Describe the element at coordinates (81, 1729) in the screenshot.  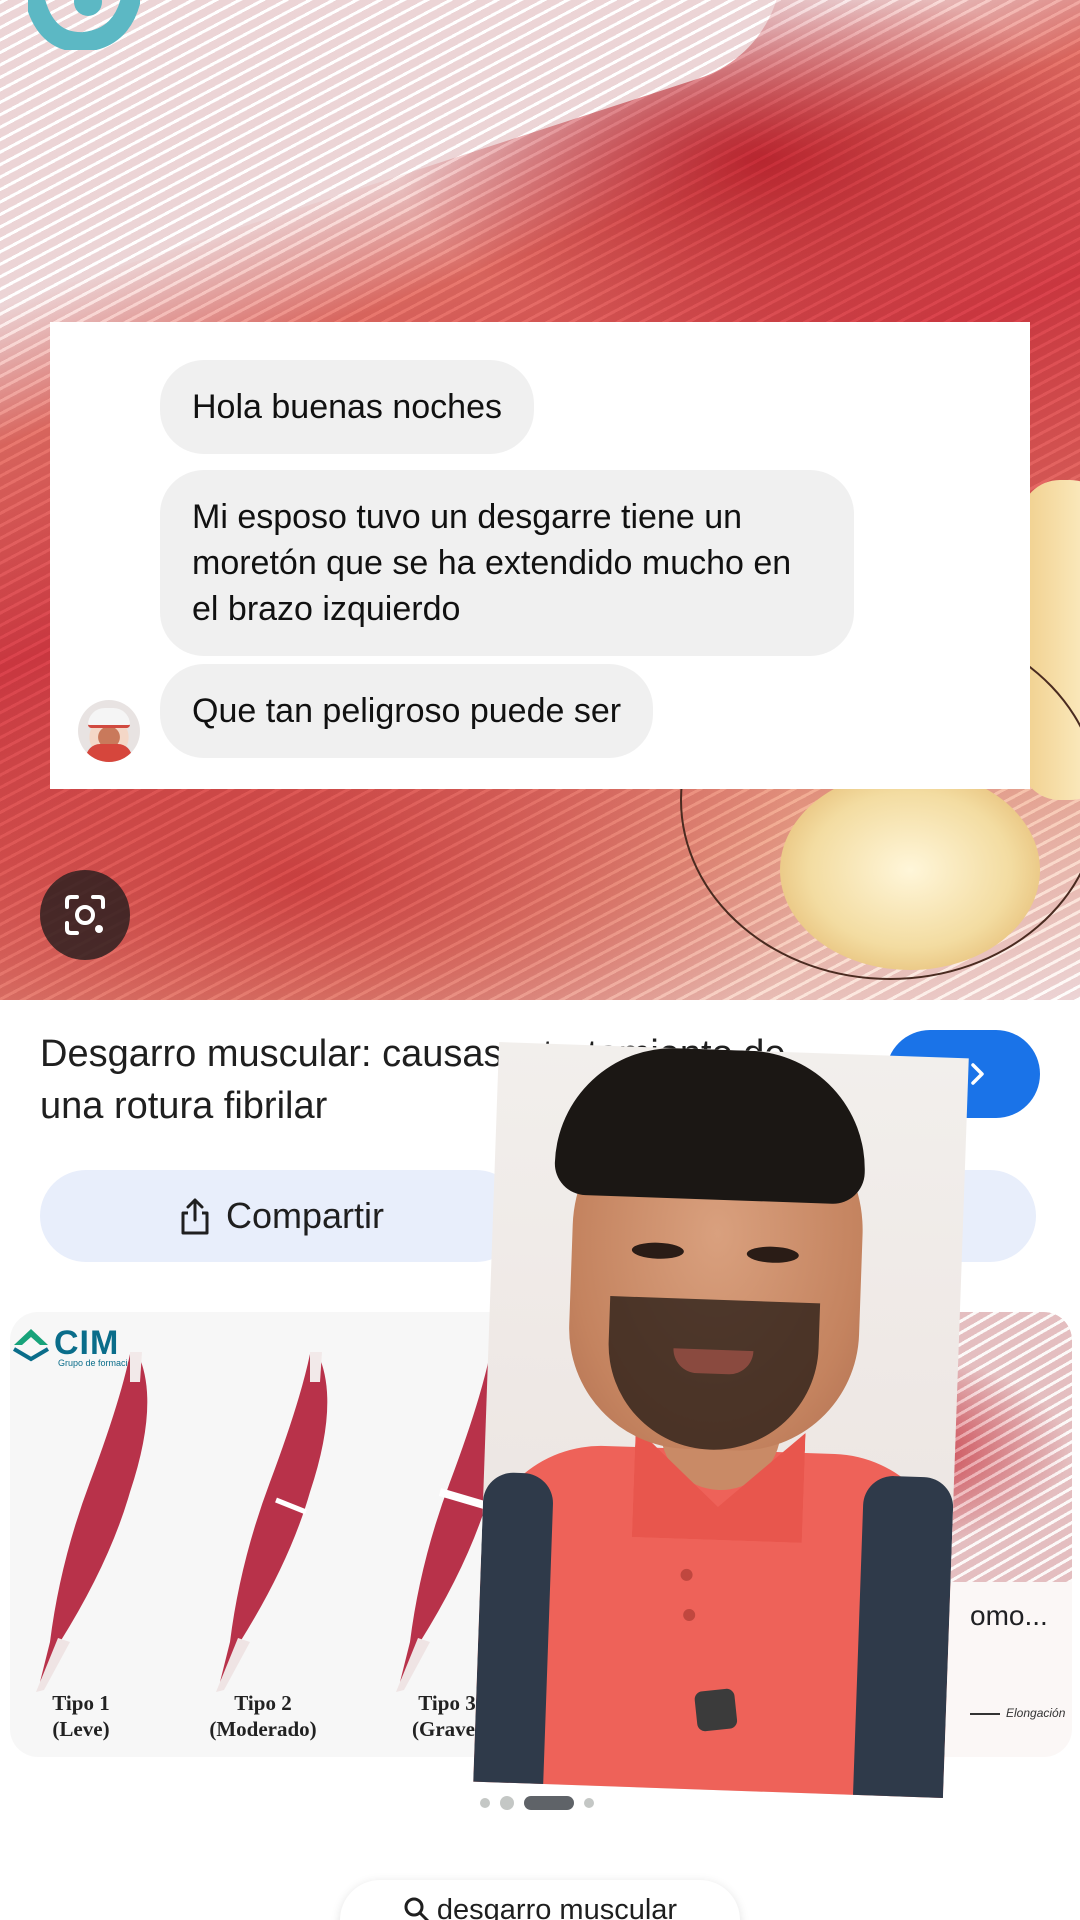
I see `muscle-type-severity: (Leve)` at that location.